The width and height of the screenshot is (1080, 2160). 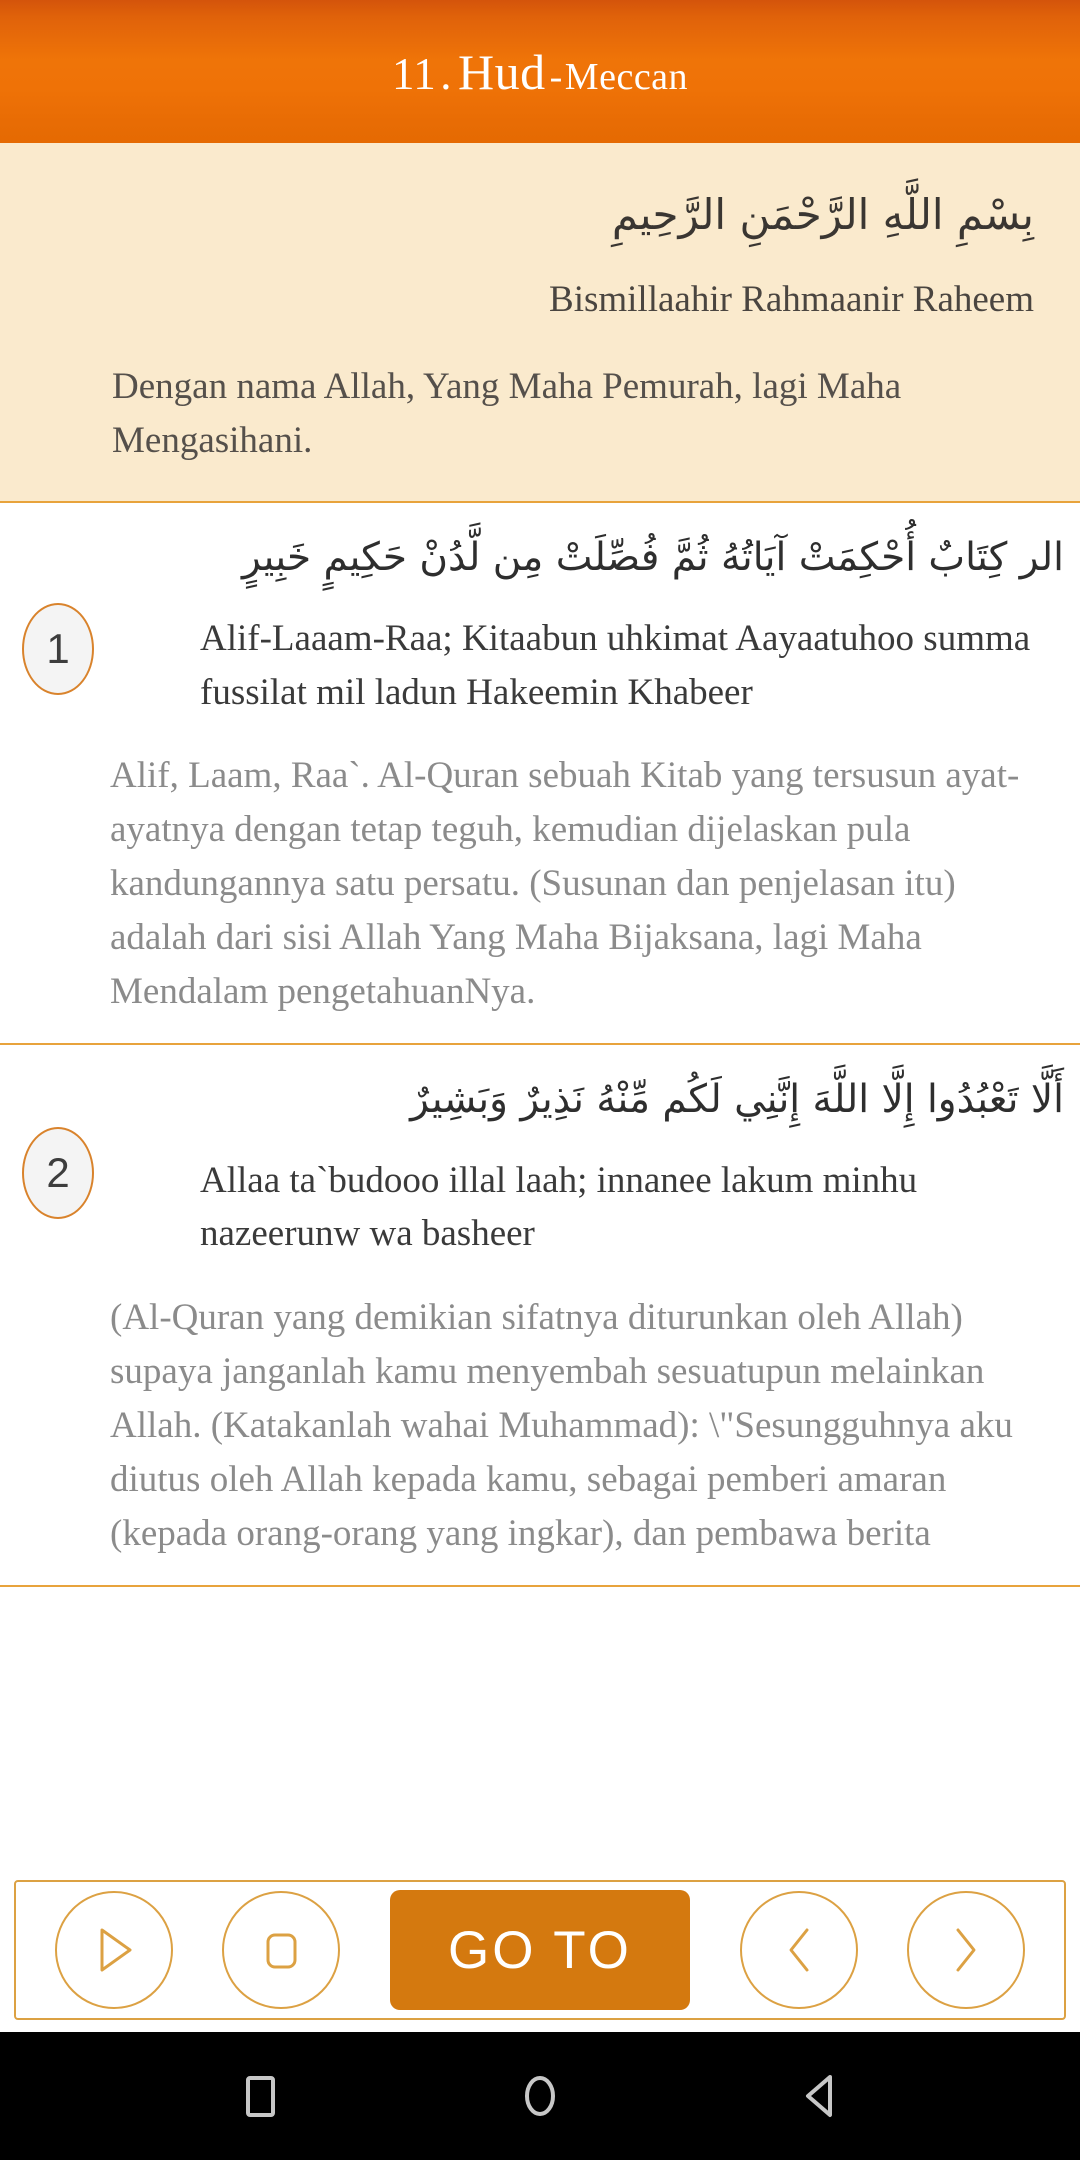 What do you see at coordinates (58, 1173) in the screenshot?
I see `verse-number-badge: 2` at bounding box center [58, 1173].